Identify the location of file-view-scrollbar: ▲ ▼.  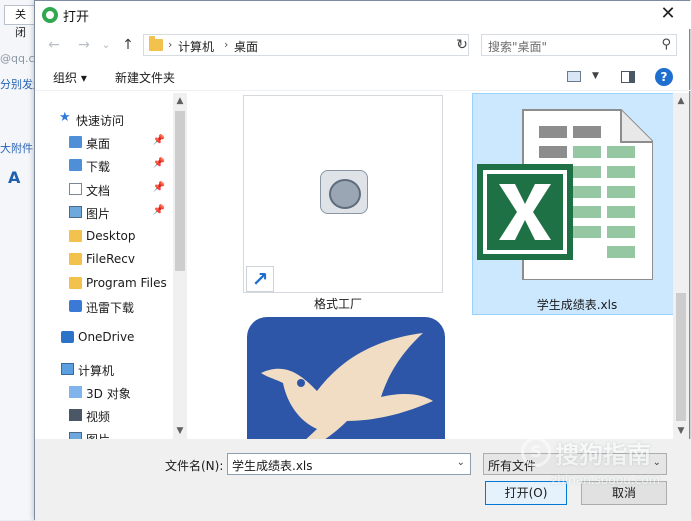
(681, 266).